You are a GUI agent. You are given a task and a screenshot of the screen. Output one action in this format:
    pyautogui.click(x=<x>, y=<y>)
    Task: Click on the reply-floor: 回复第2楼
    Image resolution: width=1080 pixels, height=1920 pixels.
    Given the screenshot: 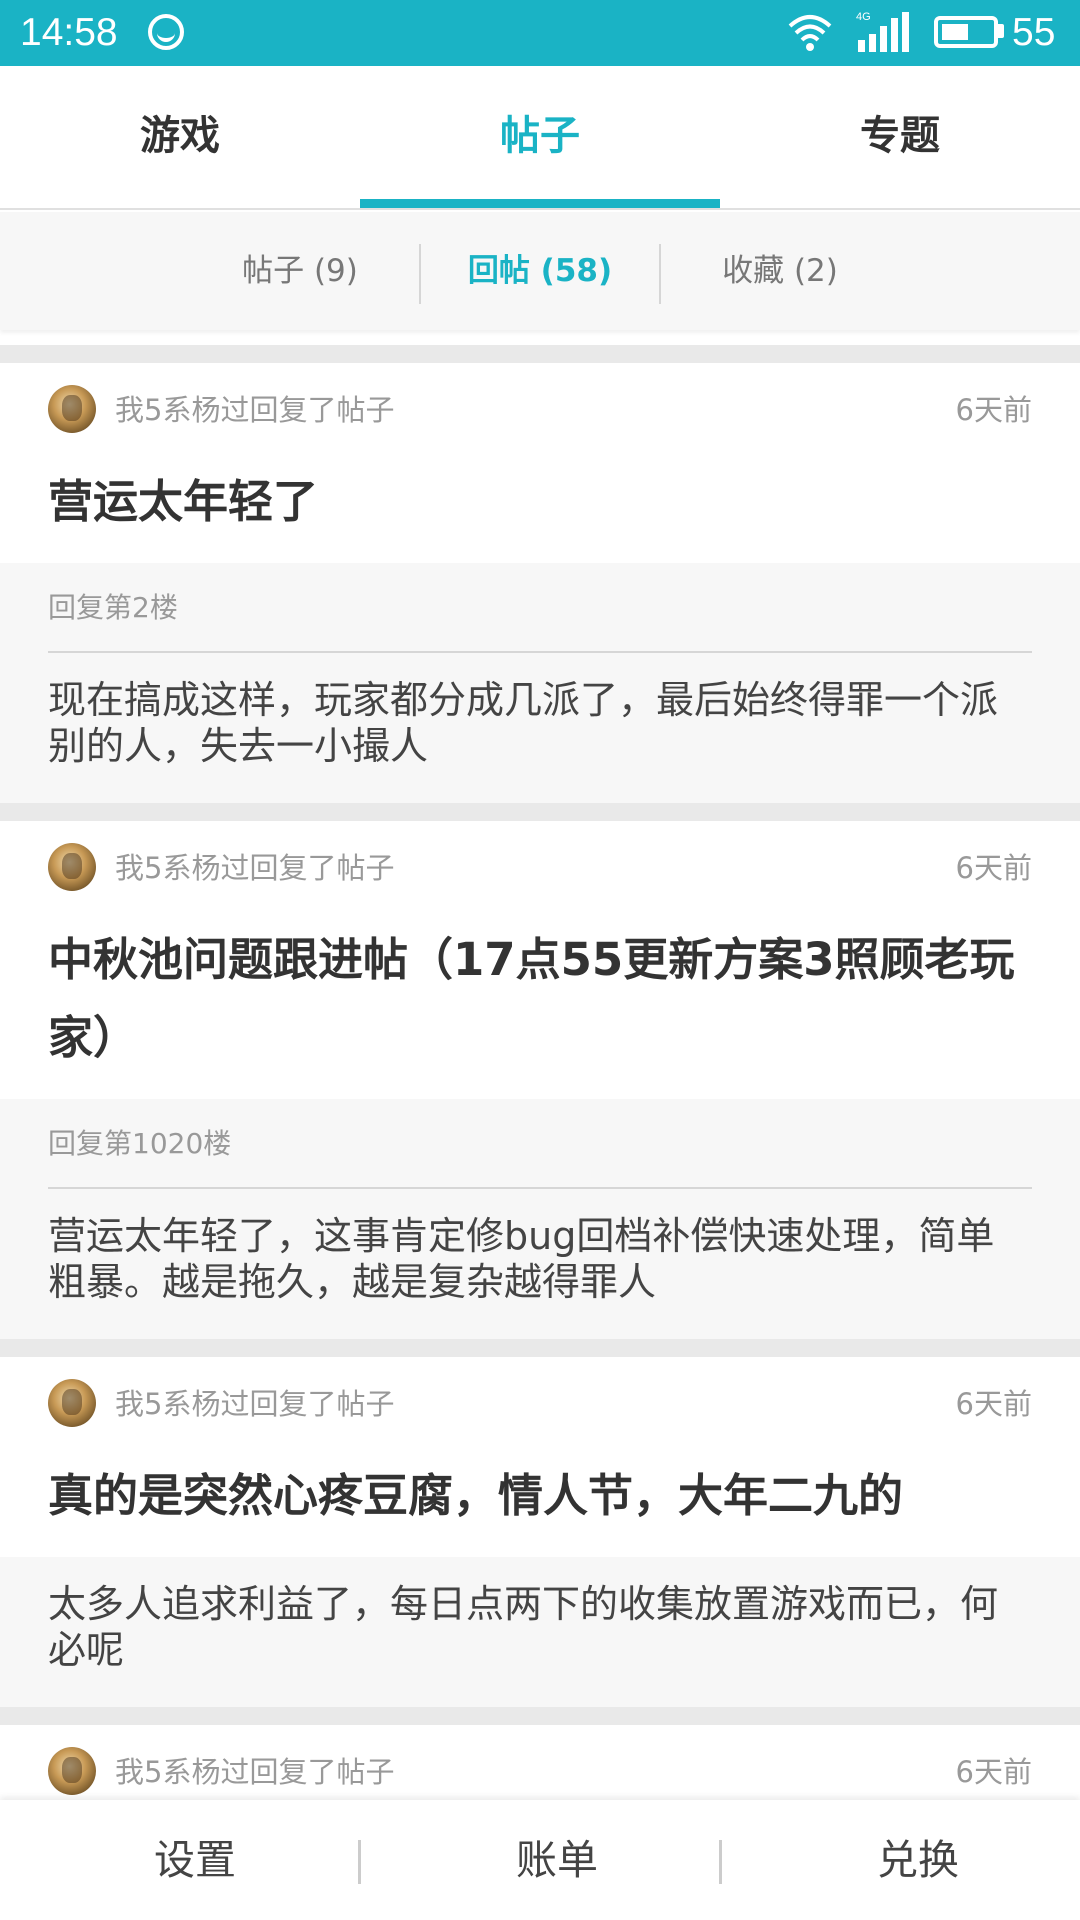 What is the action you would take?
    pyautogui.click(x=540, y=608)
    